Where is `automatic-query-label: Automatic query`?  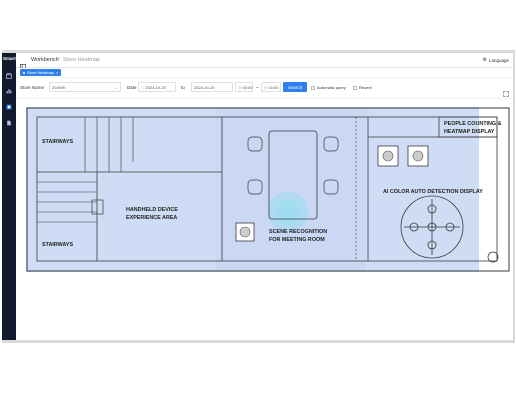 automatic-query-label: Automatic query is located at coordinates (331, 87).